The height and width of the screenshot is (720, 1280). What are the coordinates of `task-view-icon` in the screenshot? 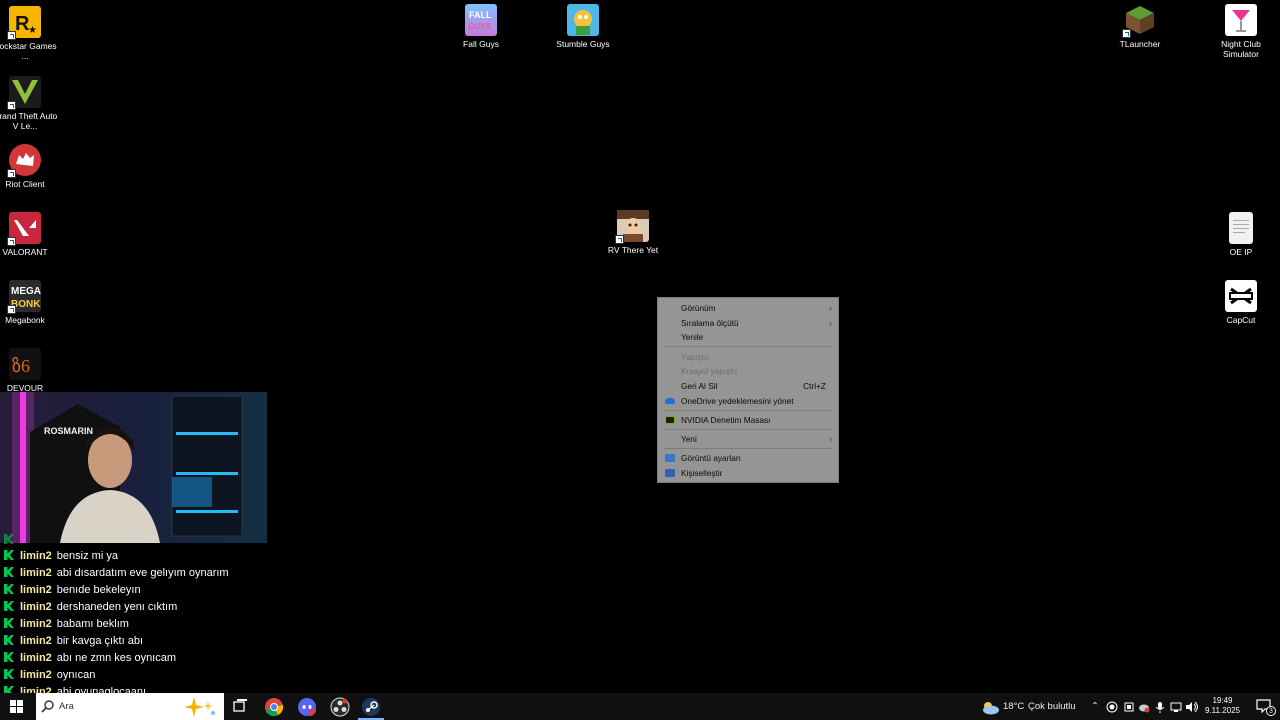 It's located at (241, 707).